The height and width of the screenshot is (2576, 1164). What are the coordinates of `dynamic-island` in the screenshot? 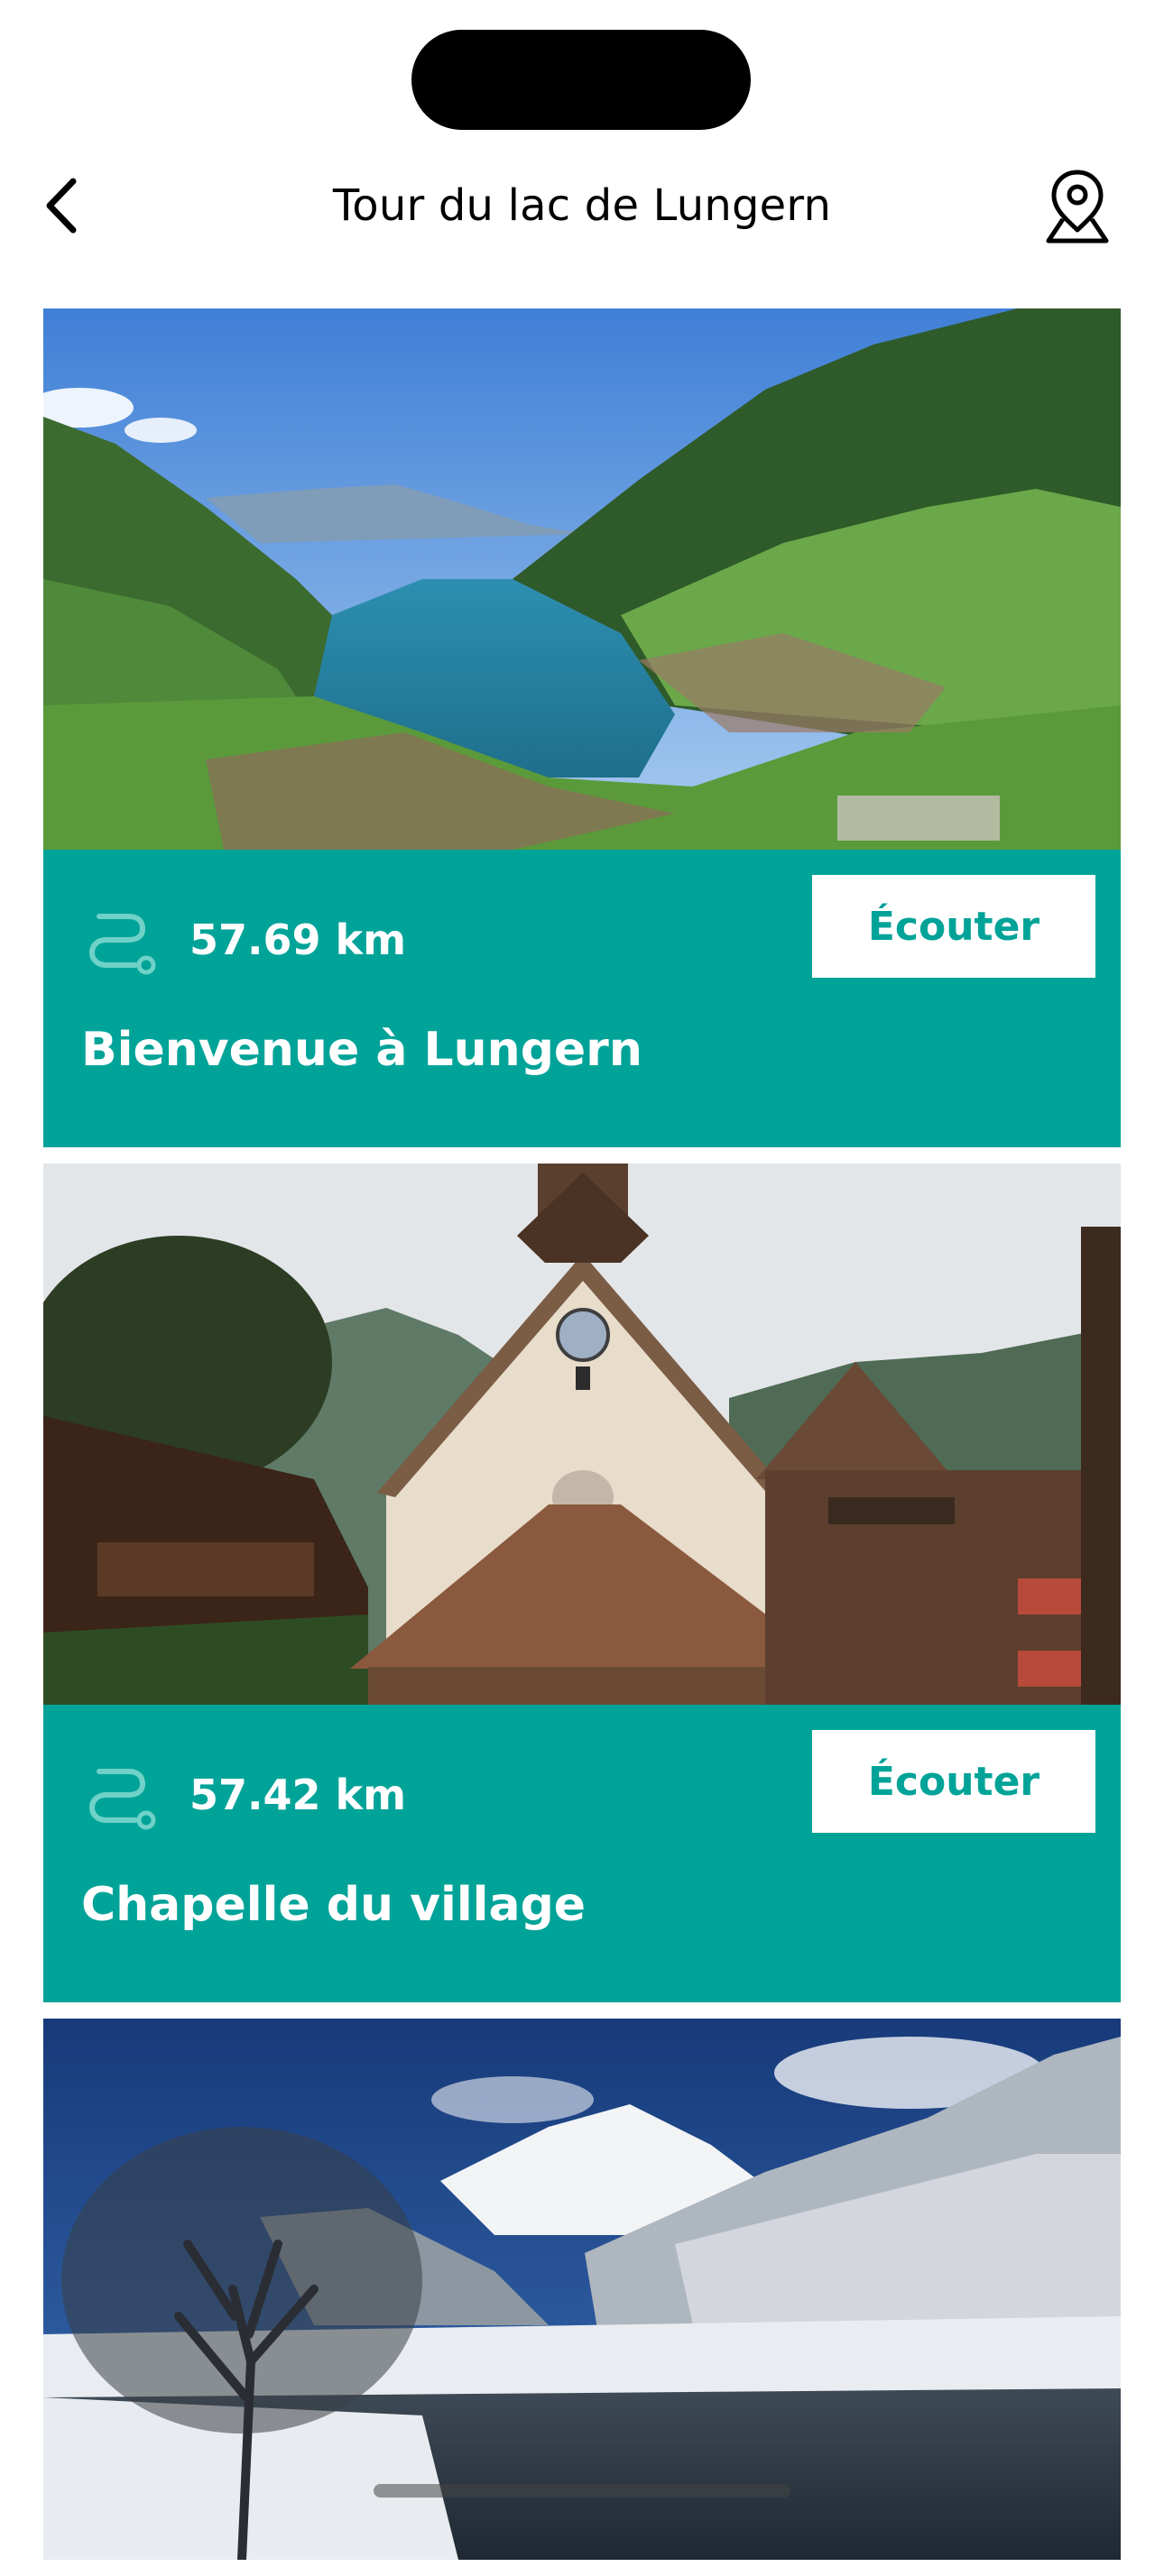 It's located at (581, 80).